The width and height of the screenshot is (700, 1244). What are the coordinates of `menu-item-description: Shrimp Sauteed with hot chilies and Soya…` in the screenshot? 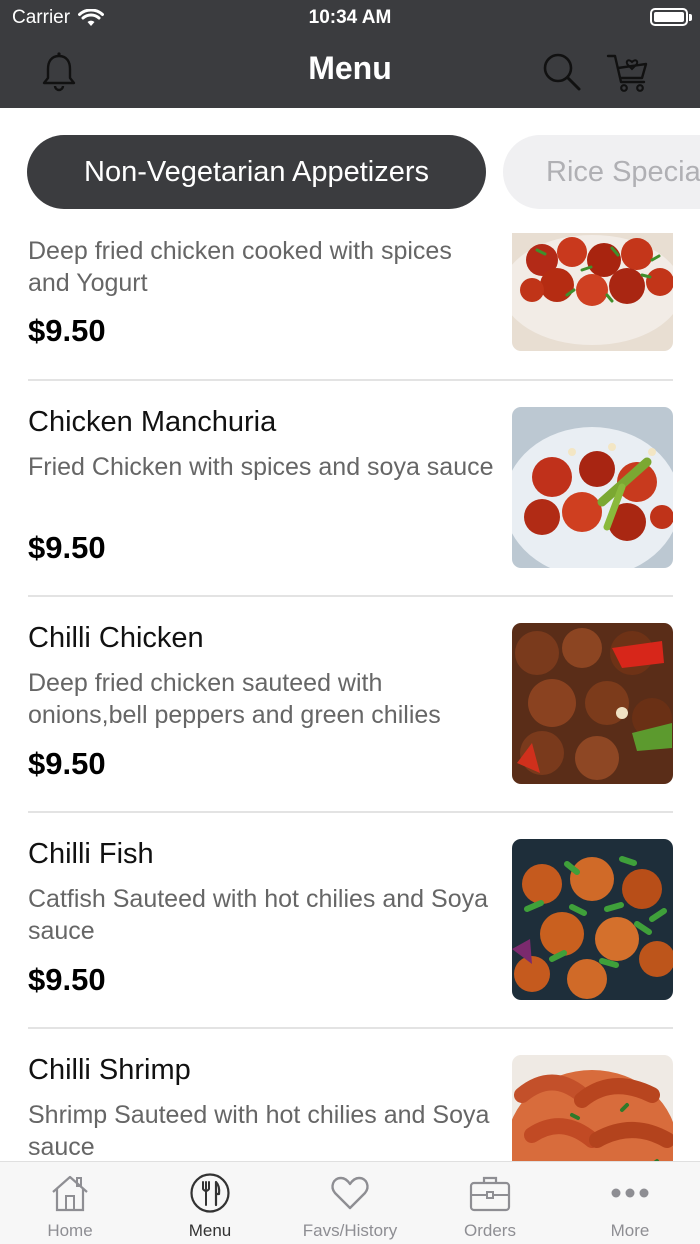 It's located at (259, 1131).